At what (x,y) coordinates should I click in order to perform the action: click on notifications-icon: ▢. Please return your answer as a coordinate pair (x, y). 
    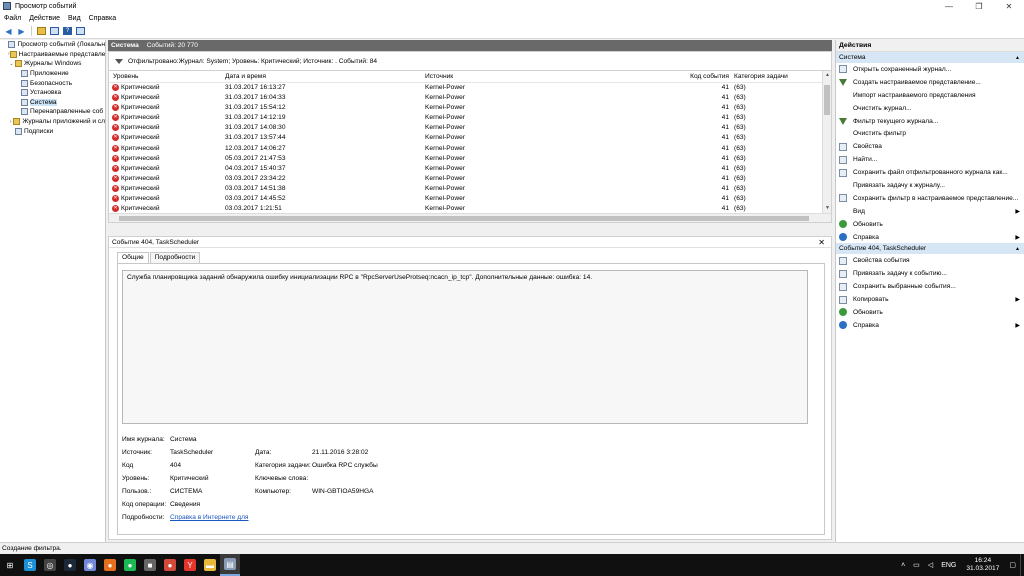
    Looking at the image, I should click on (1012, 565).